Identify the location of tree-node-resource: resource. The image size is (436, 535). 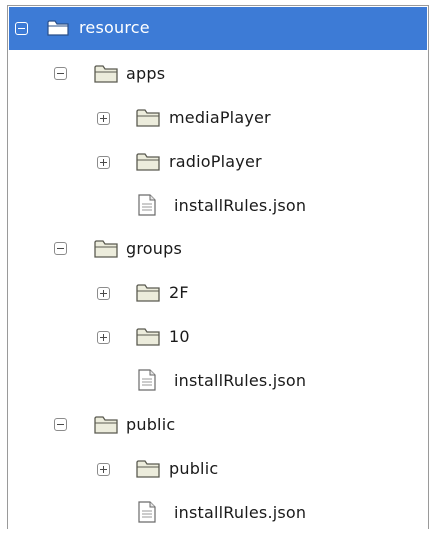
(218, 28).